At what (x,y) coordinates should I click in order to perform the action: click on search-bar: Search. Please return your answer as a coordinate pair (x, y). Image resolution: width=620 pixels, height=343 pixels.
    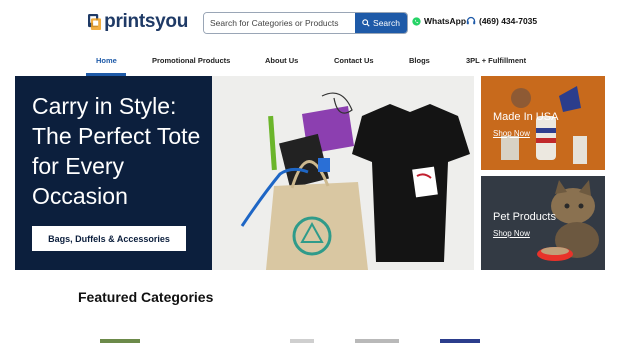
    Looking at the image, I should click on (305, 23).